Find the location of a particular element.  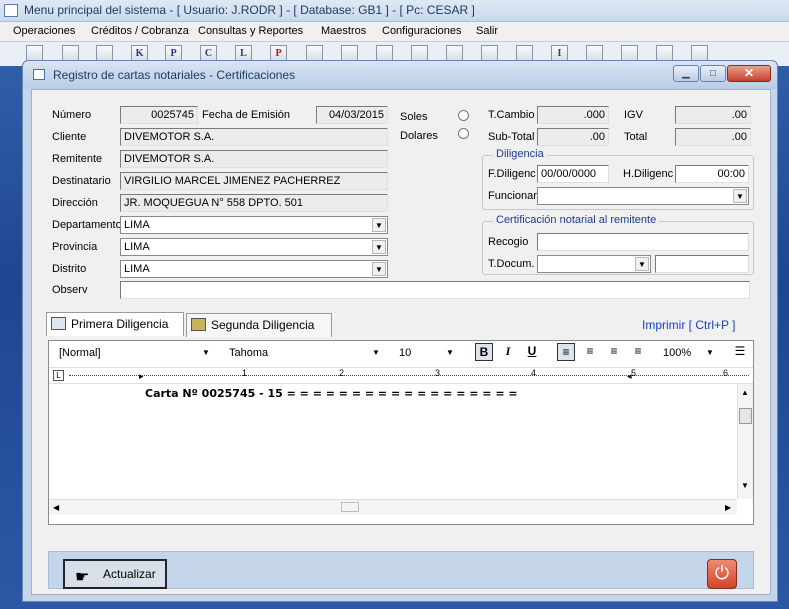

tab-primera-label: Primera Diligencia is located at coordinates (120, 324).